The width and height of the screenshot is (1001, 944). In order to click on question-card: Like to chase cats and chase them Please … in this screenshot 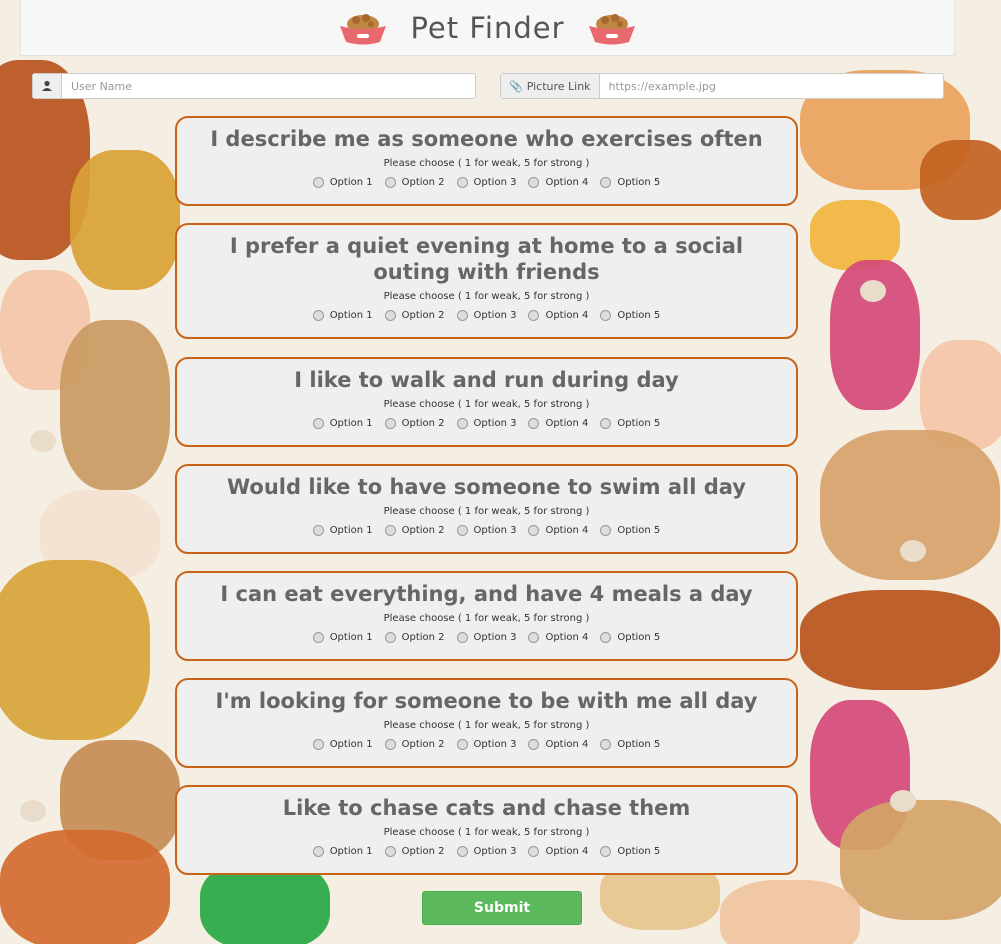, I will do `click(486, 830)`.